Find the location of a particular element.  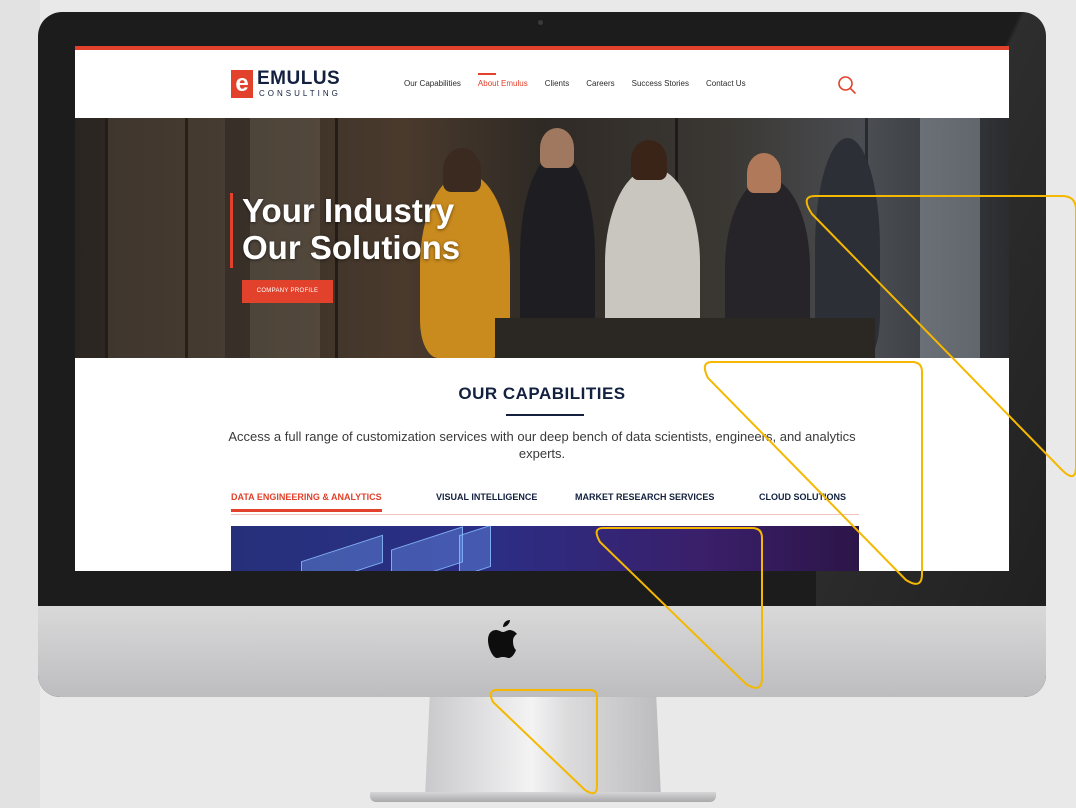

hero-accent-bar is located at coordinates (231, 230).